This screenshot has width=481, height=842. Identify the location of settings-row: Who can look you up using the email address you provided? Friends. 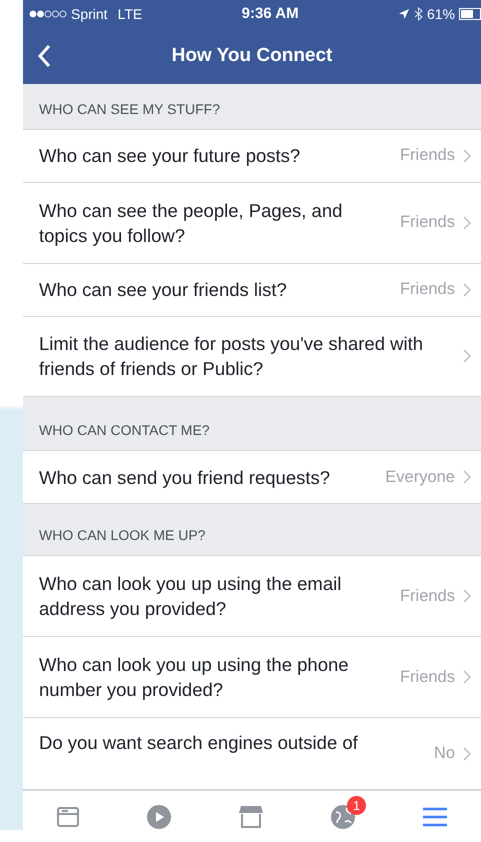
(252, 597).